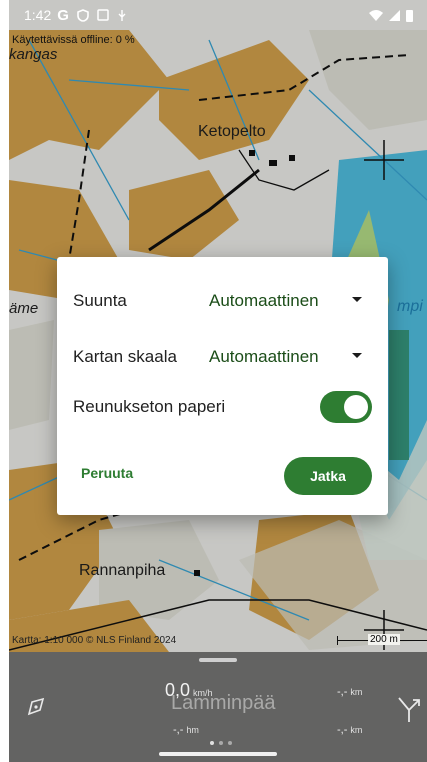 The height and width of the screenshot is (762, 427). I want to click on map-label-left-edge: äme, so click(24, 308).